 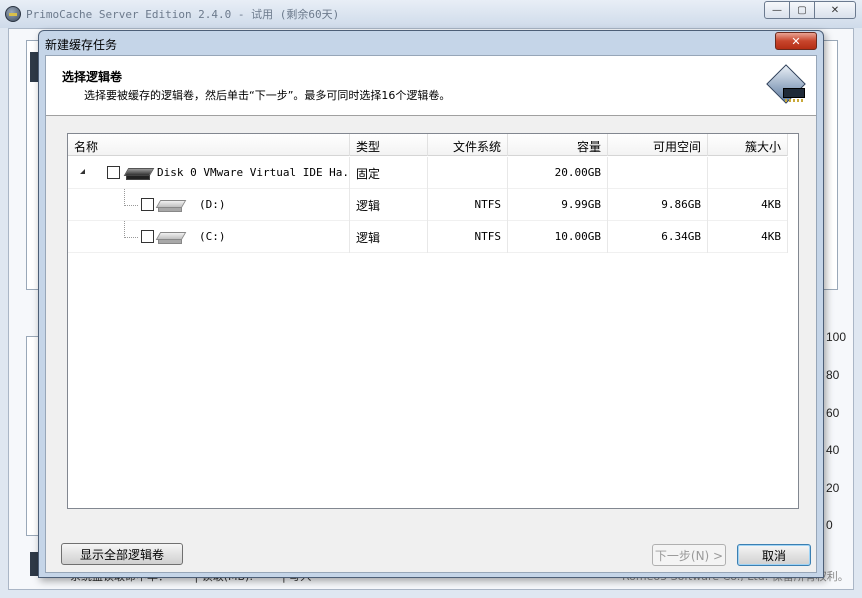 What do you see at coordinates (833, 413) in the screenshot?
I see `y-tick: 60` at bounding box center [833, 413].